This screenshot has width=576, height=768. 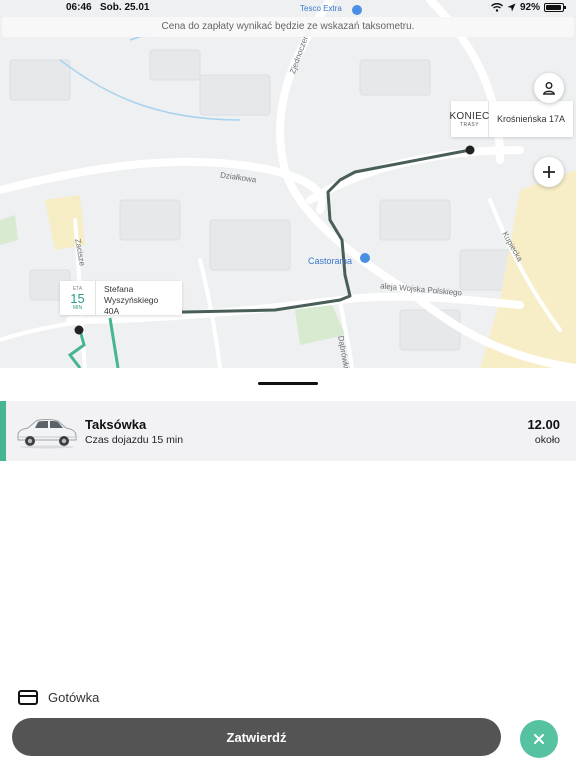 I want to click on zoom-in-button, so click(x=549, y=172).